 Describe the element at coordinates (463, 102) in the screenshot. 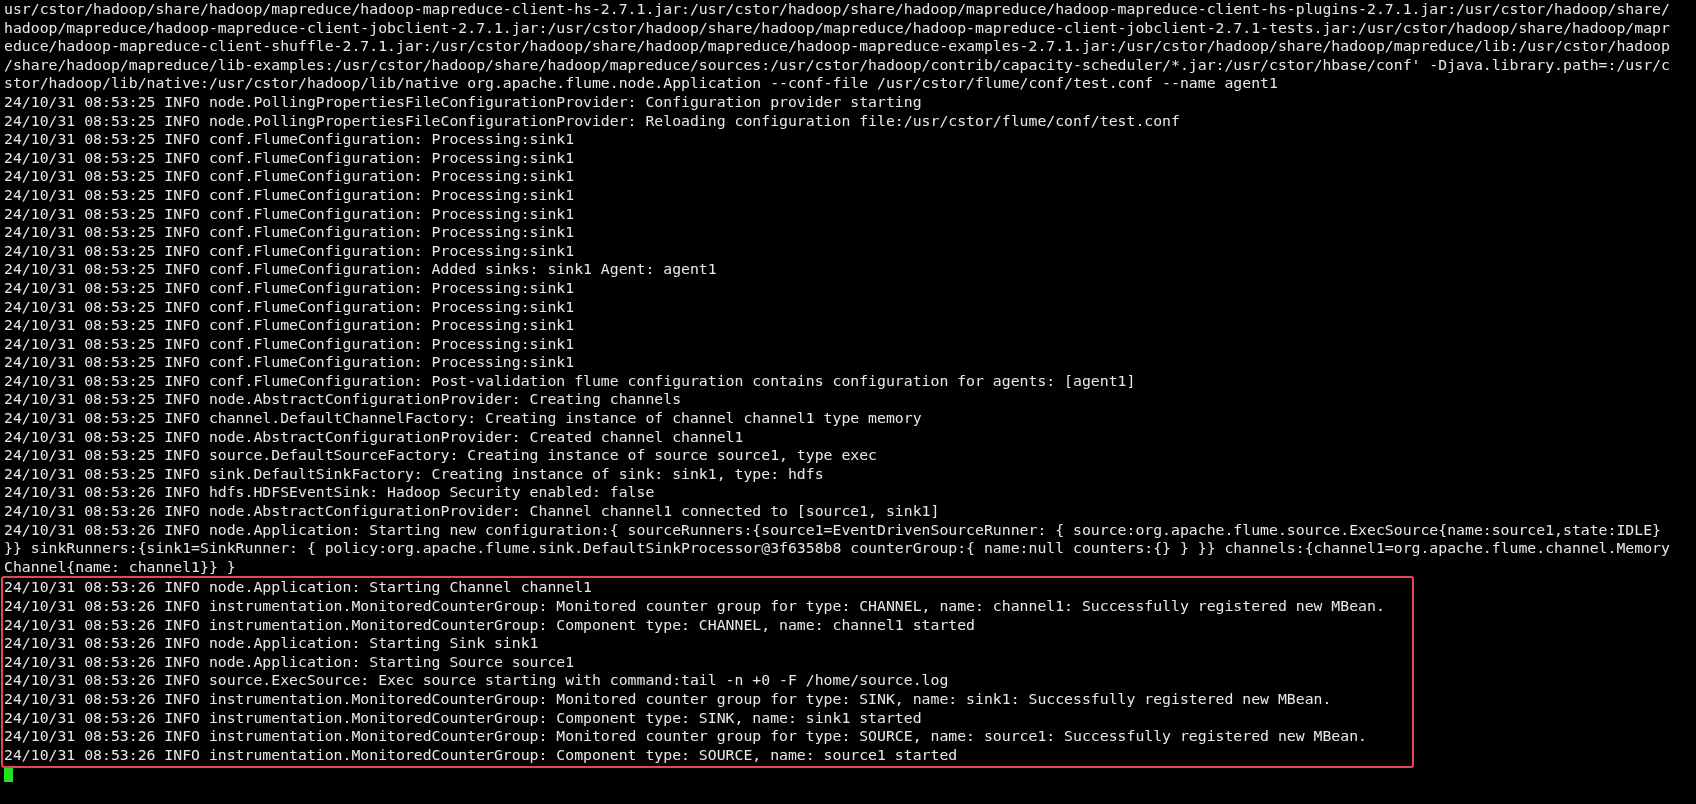

I see `log-line: 24/10/31 08:53:25 INFO node.PollingPropertiesFileConfigurationProvider: Configuration provider starting` at that location.